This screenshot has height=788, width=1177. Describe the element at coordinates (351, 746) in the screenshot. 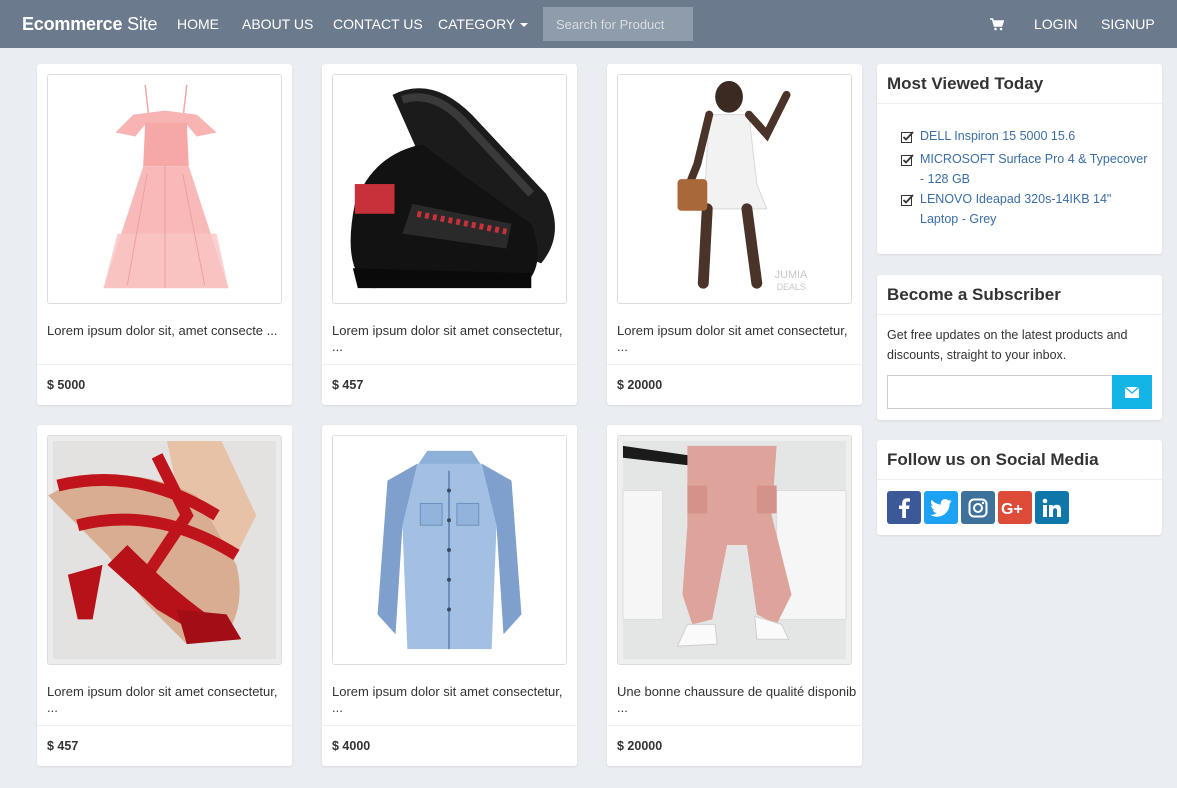

I see `product-price: $ 4000` at that location.